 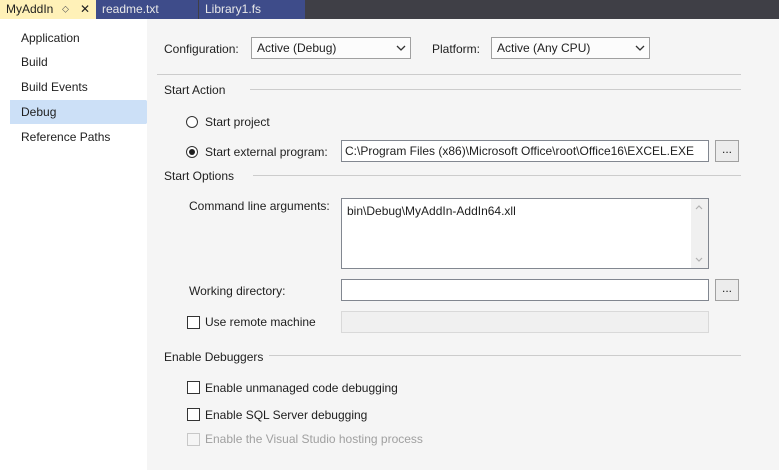 What do you see at coordinates (525, 322) in the screenshot?
I see `remote-machine-input` at bounding box center [525, 322].